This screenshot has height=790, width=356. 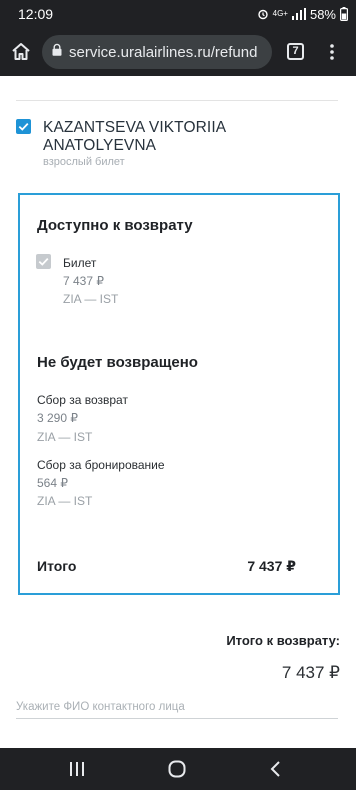 I want to click on ticket-route: ZIA — IST, so click(x=91, y=299).